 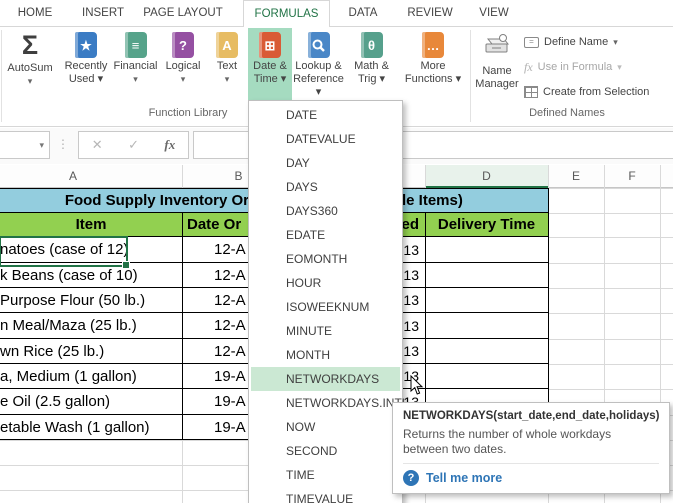 What do you see at coordinates (188, 113) in the screenshot?
I see `function-library-group-label: Function Library` at bounding box center [188, 113].